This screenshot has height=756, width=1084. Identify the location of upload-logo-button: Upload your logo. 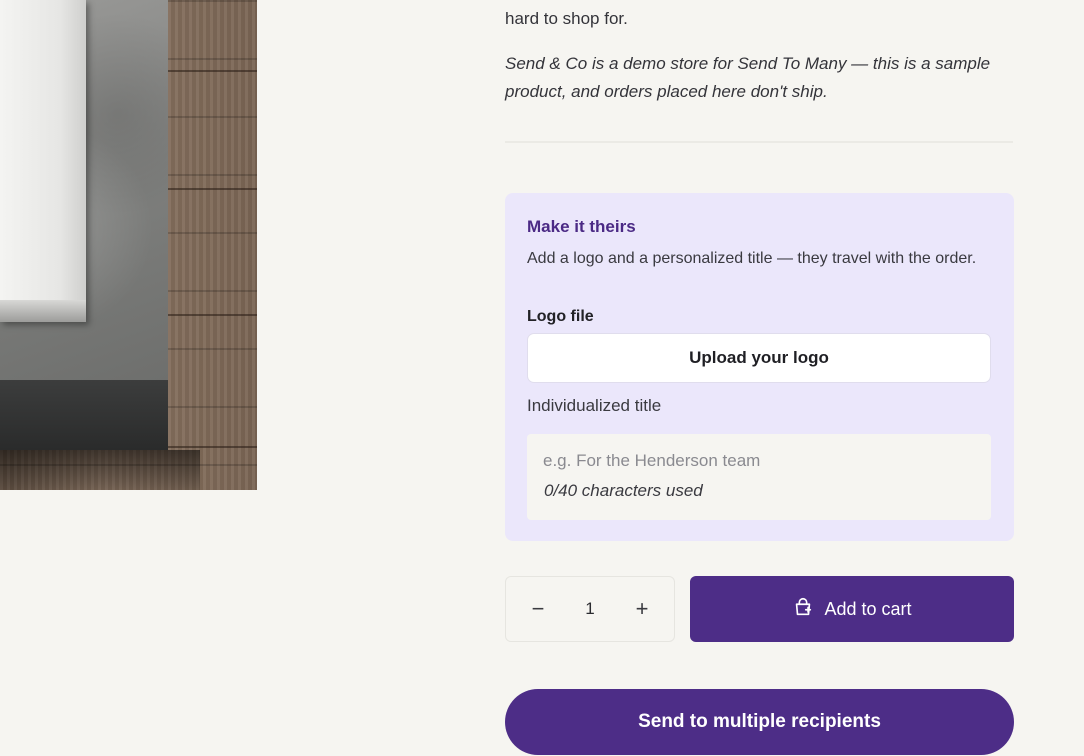
(759, 358).